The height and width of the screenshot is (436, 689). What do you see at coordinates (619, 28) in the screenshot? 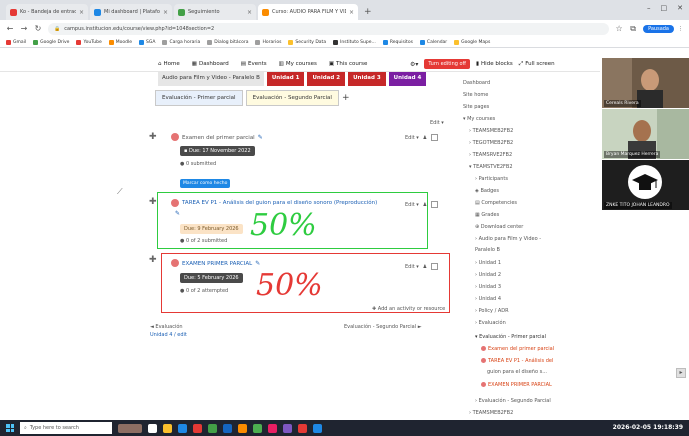
I see `star-icon: ☆` at bounding box center [619, 28].